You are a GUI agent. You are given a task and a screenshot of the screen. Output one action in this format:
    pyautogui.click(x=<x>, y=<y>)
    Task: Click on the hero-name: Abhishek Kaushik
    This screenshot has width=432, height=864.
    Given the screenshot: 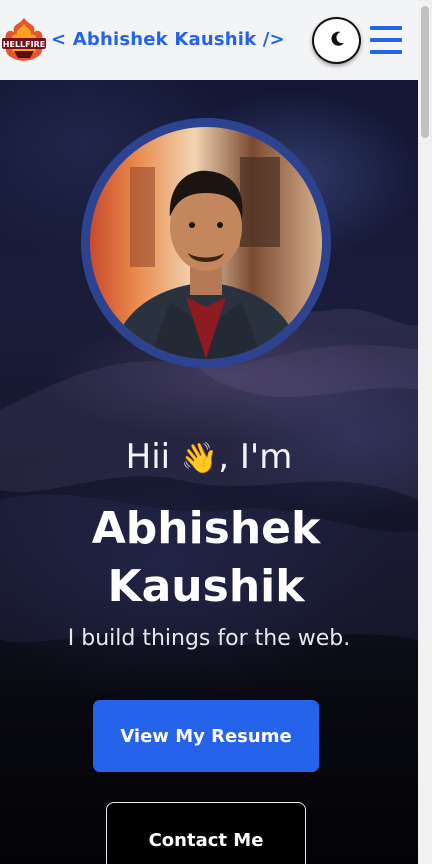 What is the action you would take?
    pyautogui.click(x=206, y=557)
    